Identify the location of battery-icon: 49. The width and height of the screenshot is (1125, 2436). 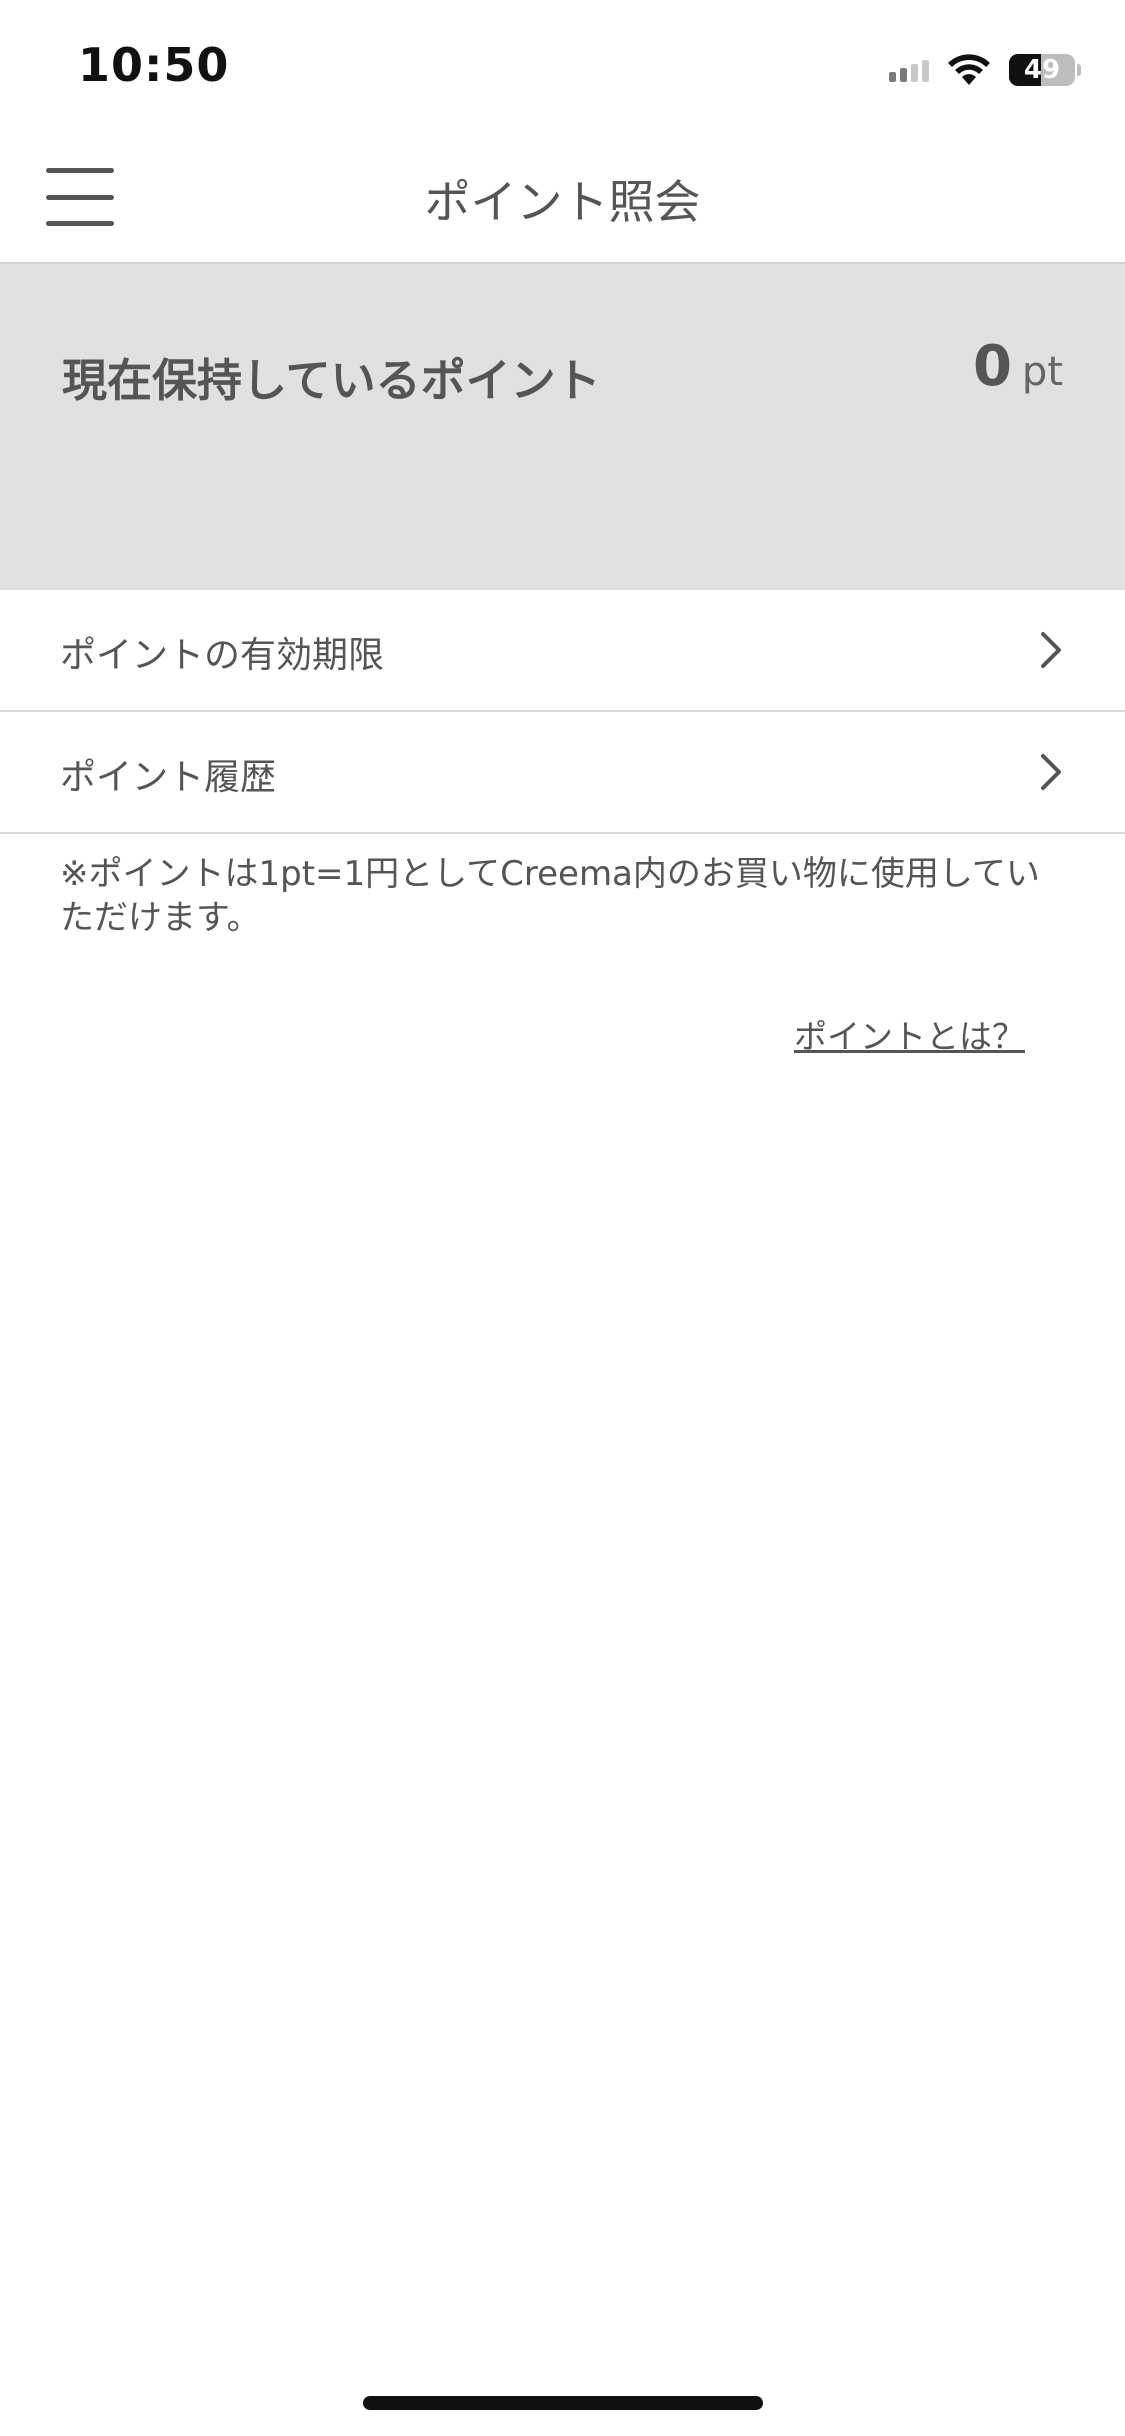
(1042, 70).